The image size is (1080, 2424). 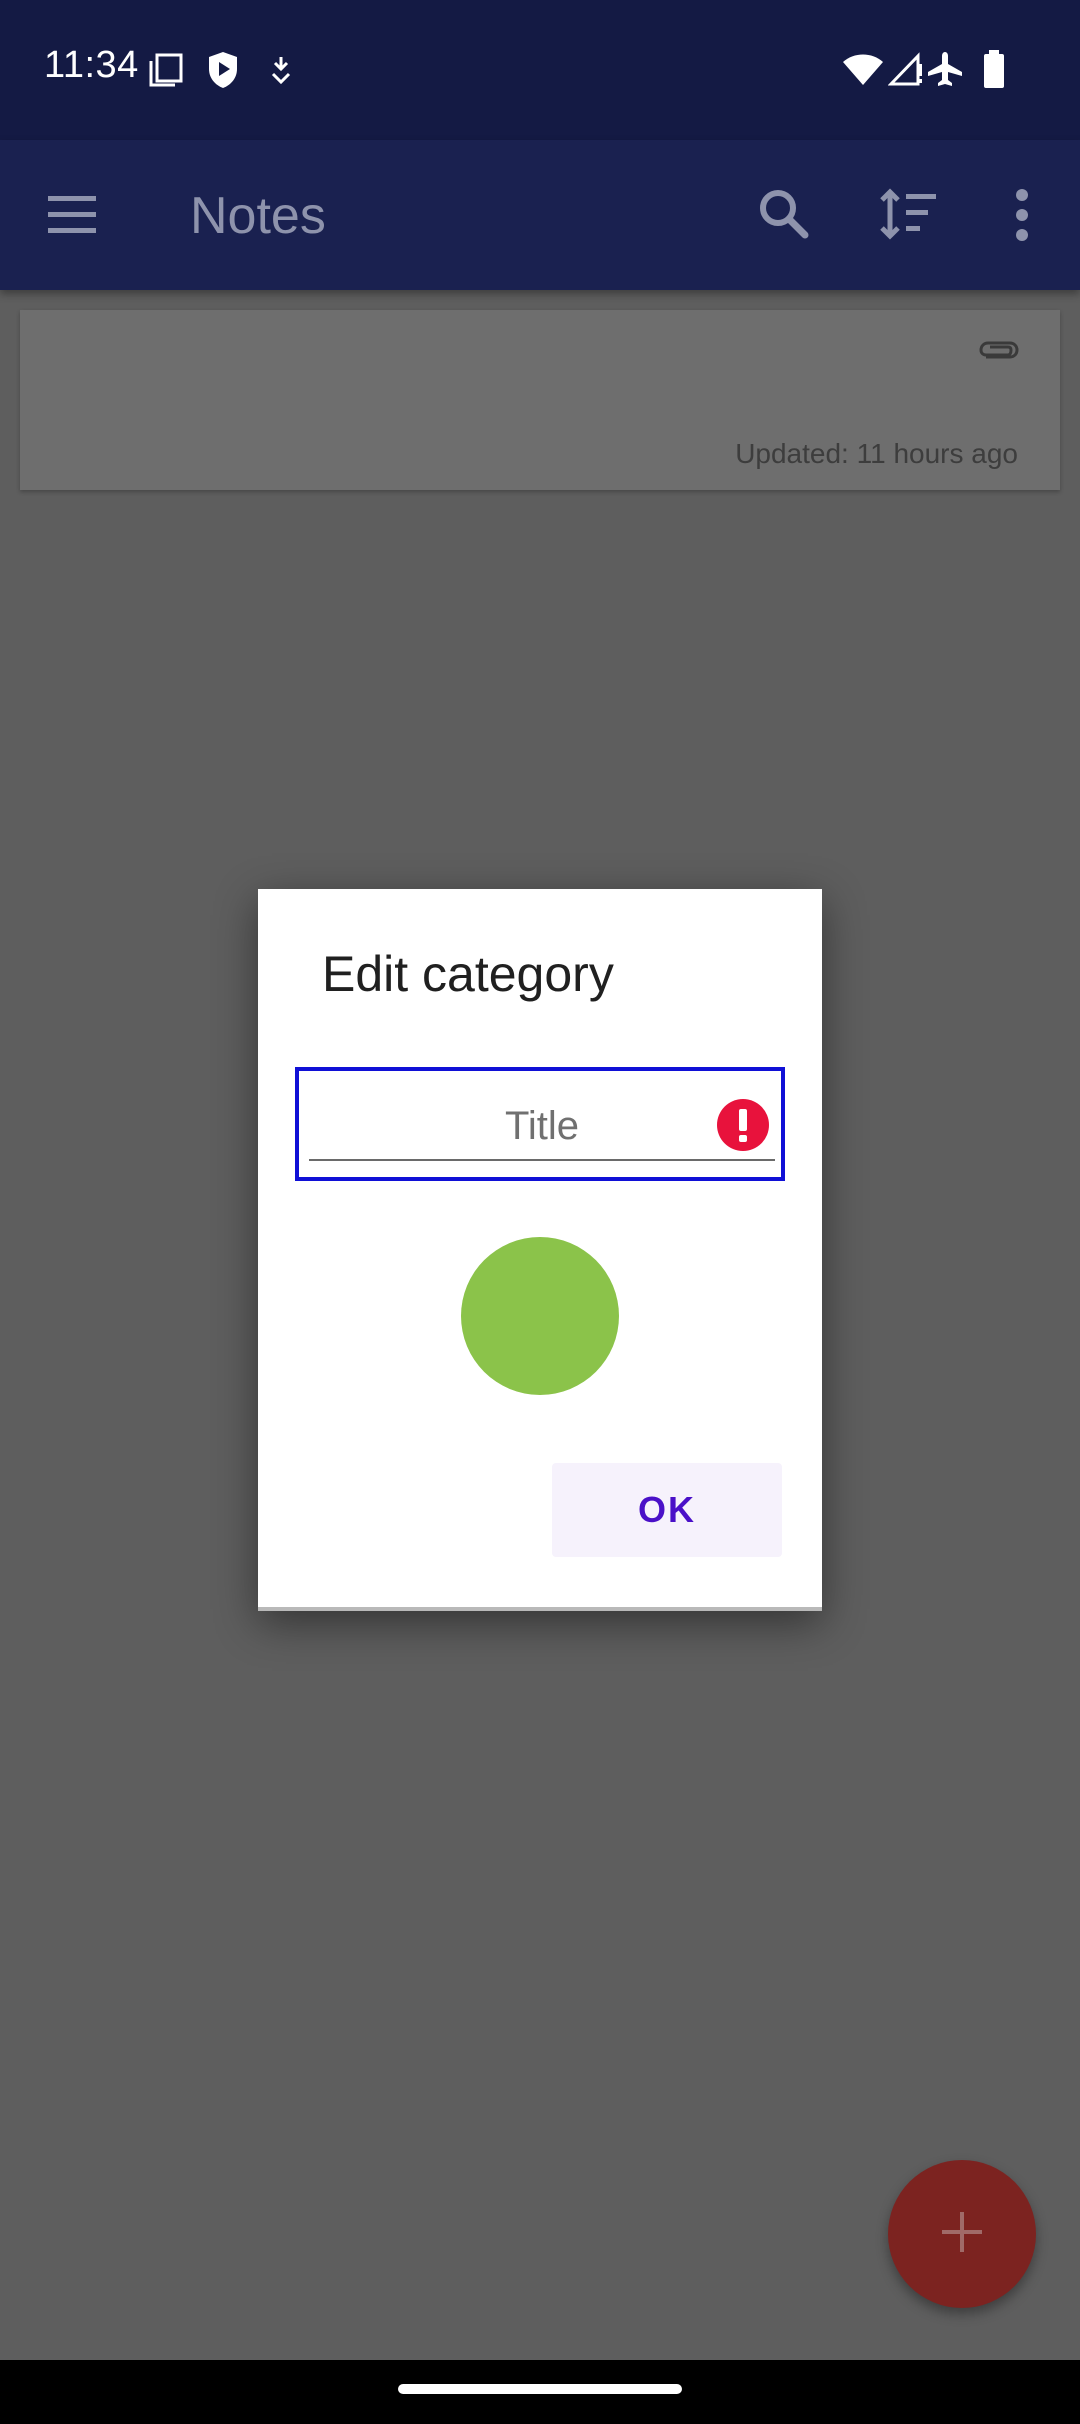 I want to click on signal-icon, so click(x=905, y=71).